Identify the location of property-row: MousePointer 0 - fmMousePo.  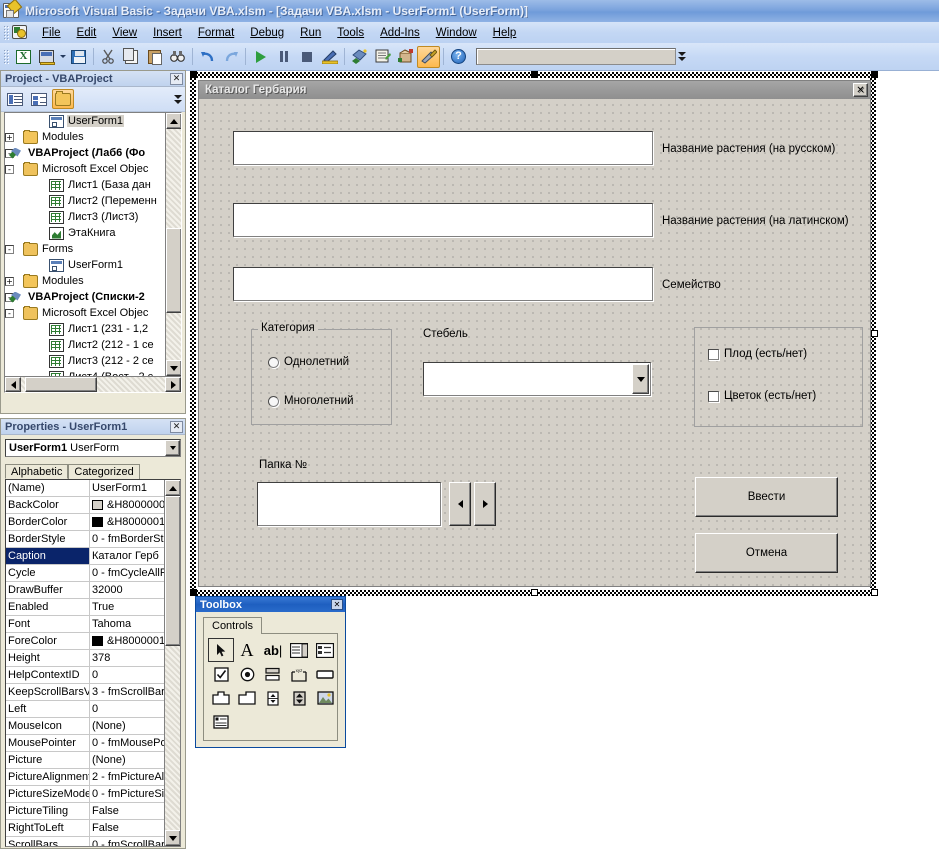
(85, 743).